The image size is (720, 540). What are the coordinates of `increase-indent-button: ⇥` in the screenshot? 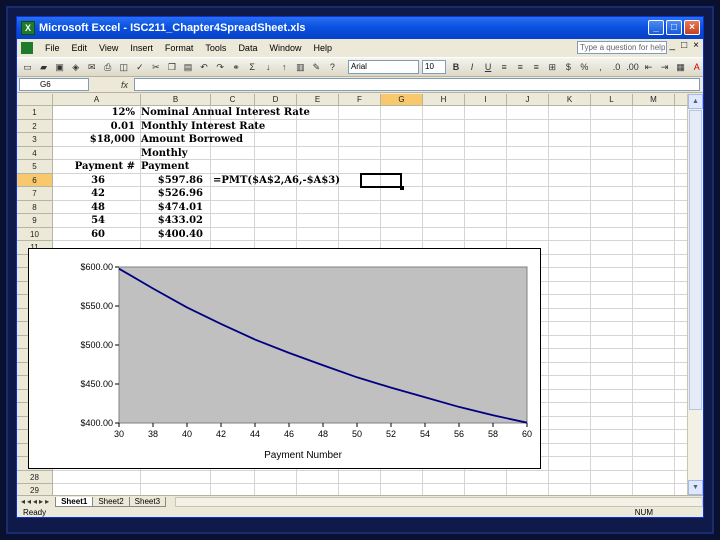 It's located at (664, 67).